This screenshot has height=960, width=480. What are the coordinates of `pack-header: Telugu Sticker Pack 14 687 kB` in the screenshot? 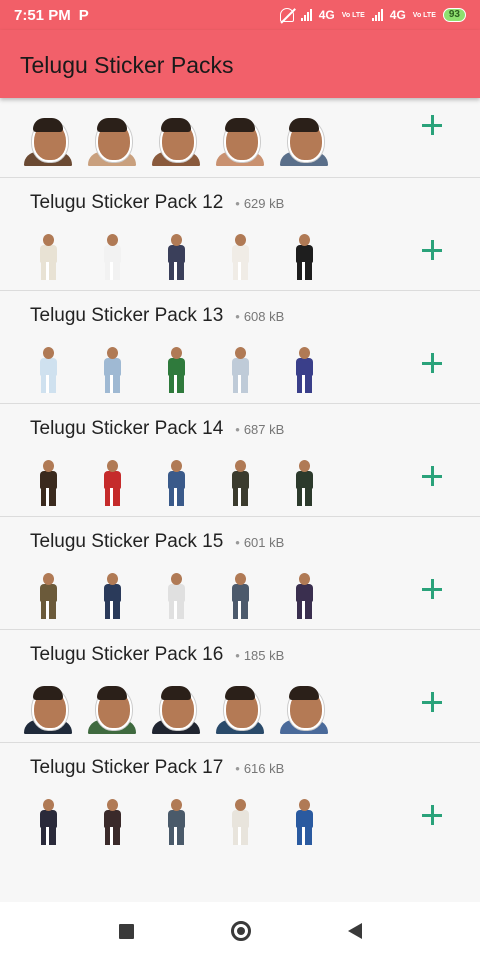 It's located at (157, 429).